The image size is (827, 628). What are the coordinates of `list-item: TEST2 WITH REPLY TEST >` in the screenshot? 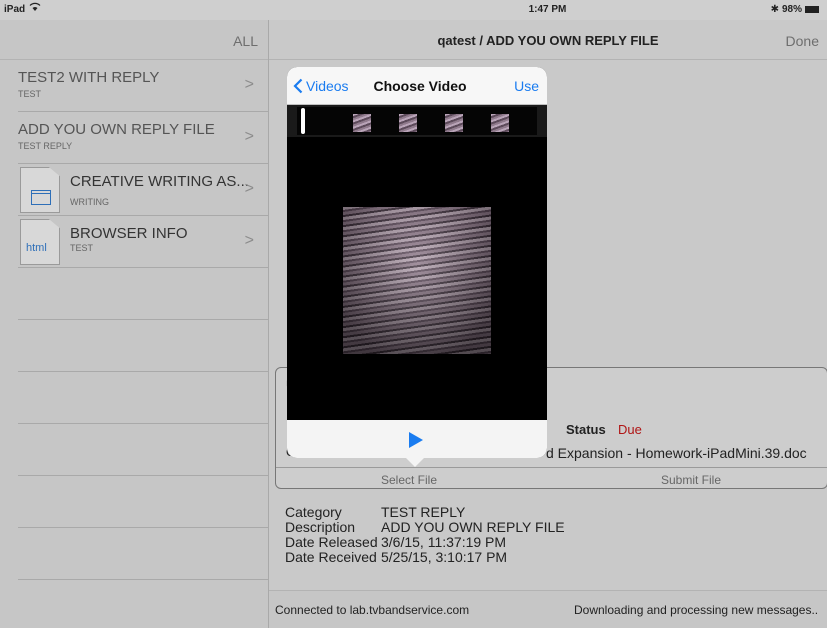 It's located at (143, 86).